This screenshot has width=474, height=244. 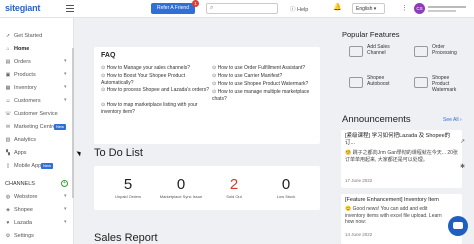 I want to click on mouse-cursor-icon, so click(x=79, y=153).